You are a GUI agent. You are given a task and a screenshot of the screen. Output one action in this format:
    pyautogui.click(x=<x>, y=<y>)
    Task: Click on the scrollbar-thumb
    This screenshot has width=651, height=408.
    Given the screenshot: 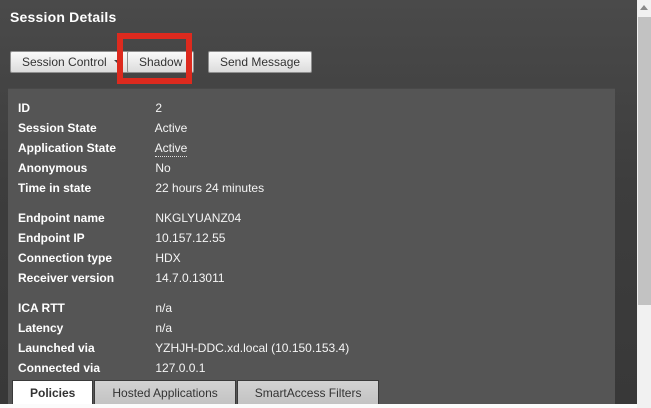 What is the action you would take?
    pyautogui.click(x=644, y=161)
    